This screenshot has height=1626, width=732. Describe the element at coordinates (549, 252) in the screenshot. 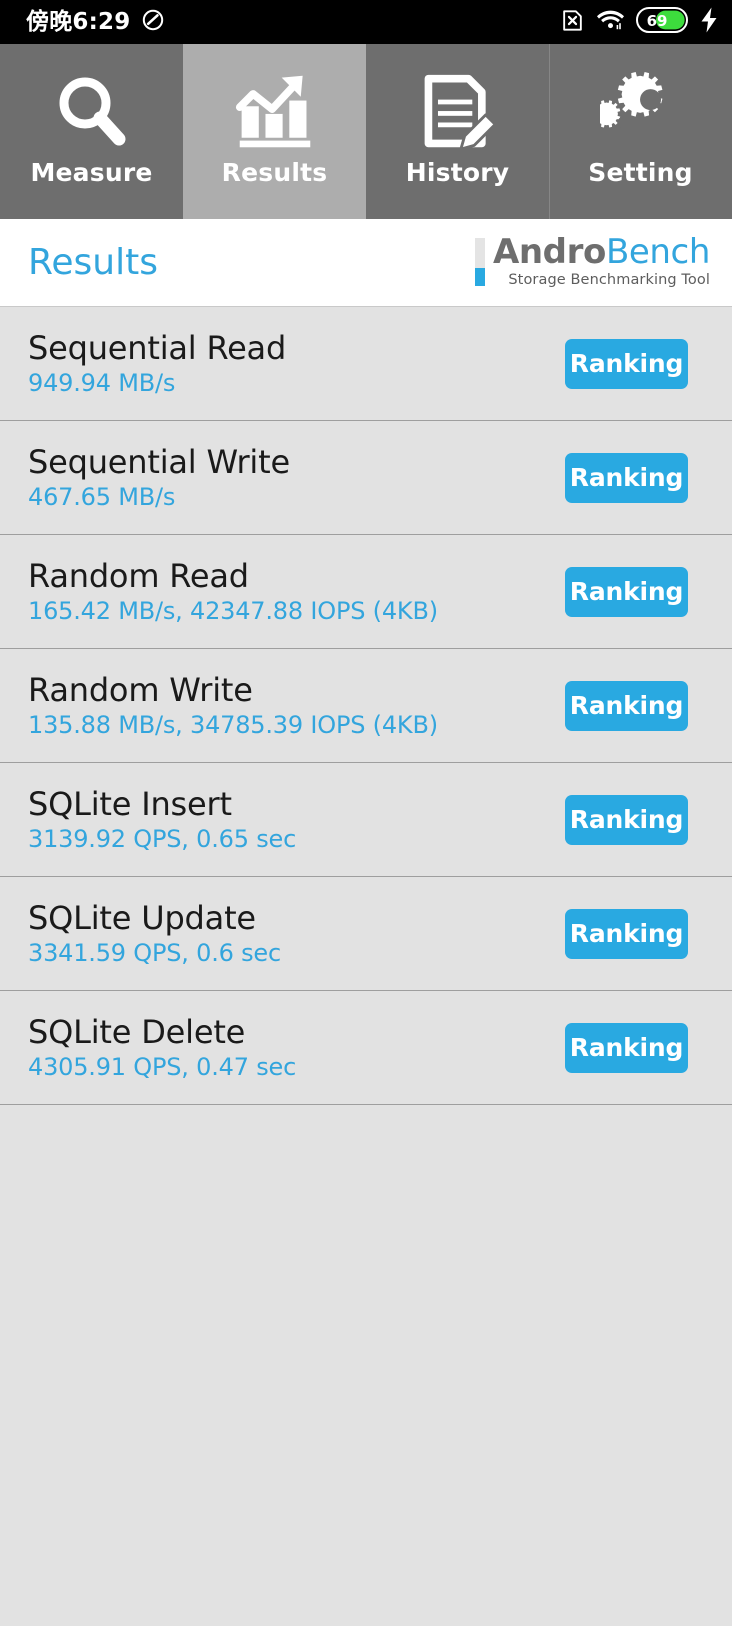

I see `logo-andro: Andro` at that location.